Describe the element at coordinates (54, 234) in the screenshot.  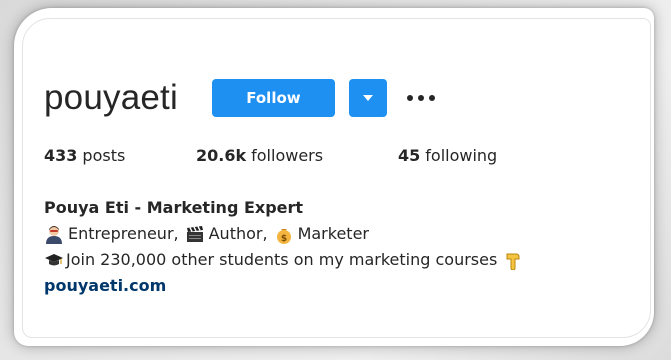
I see `person-emoji-icon` at that location.